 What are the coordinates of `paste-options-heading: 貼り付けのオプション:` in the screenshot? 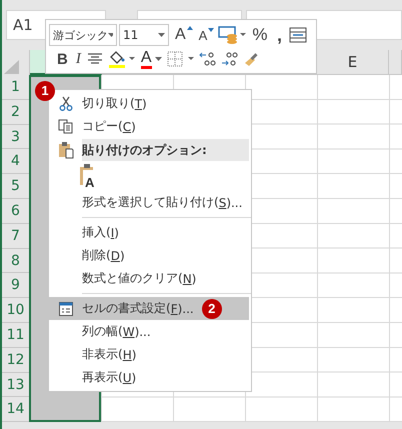 It's located at (165, 149).